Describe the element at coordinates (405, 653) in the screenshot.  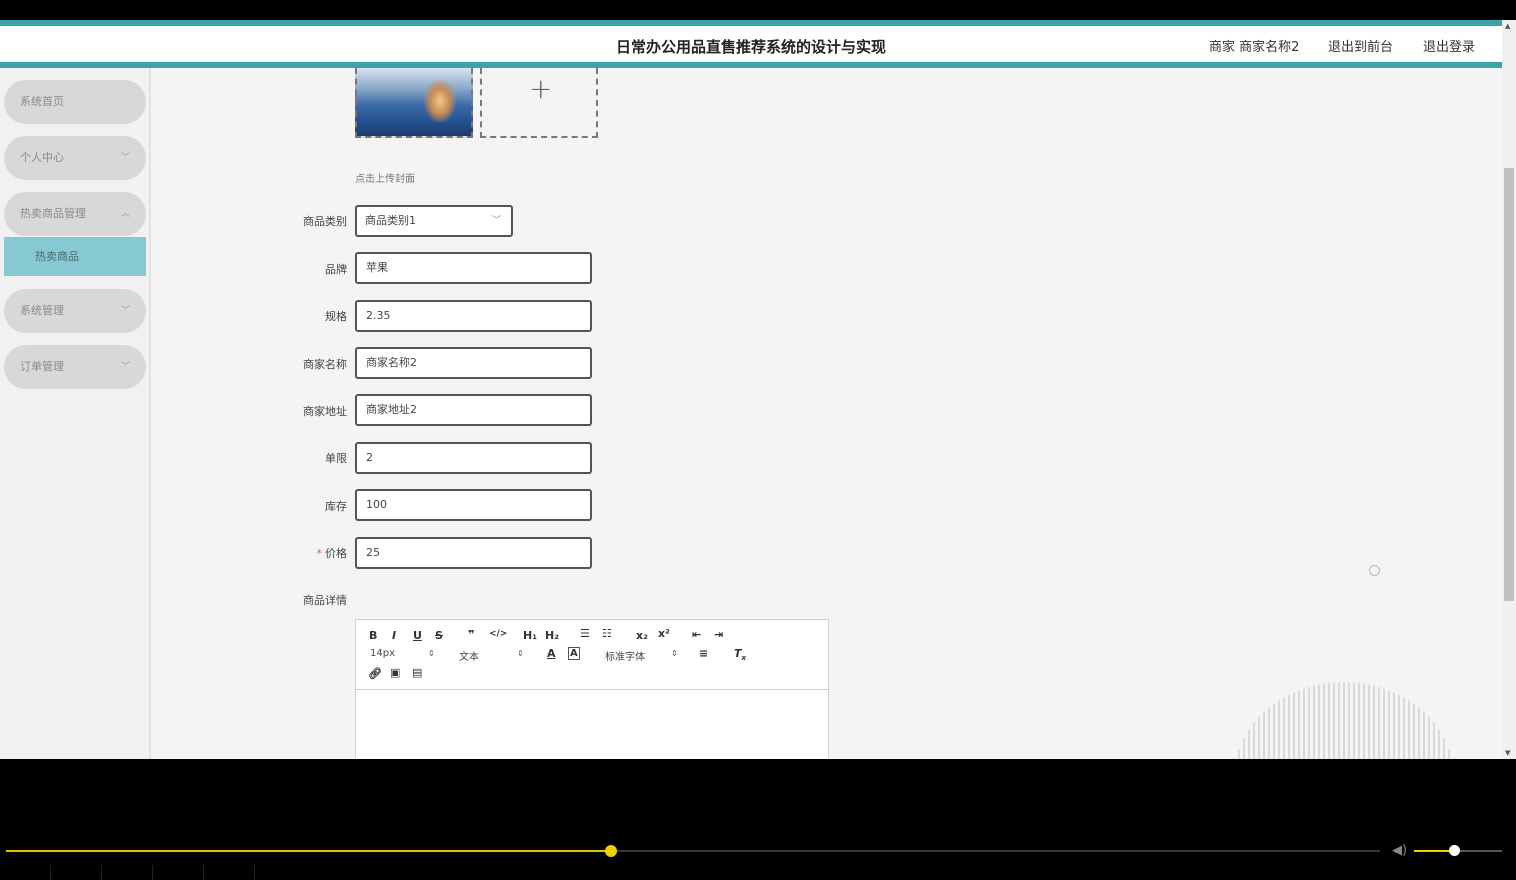
I see `font-size-select: 14px ⇕` at that location.